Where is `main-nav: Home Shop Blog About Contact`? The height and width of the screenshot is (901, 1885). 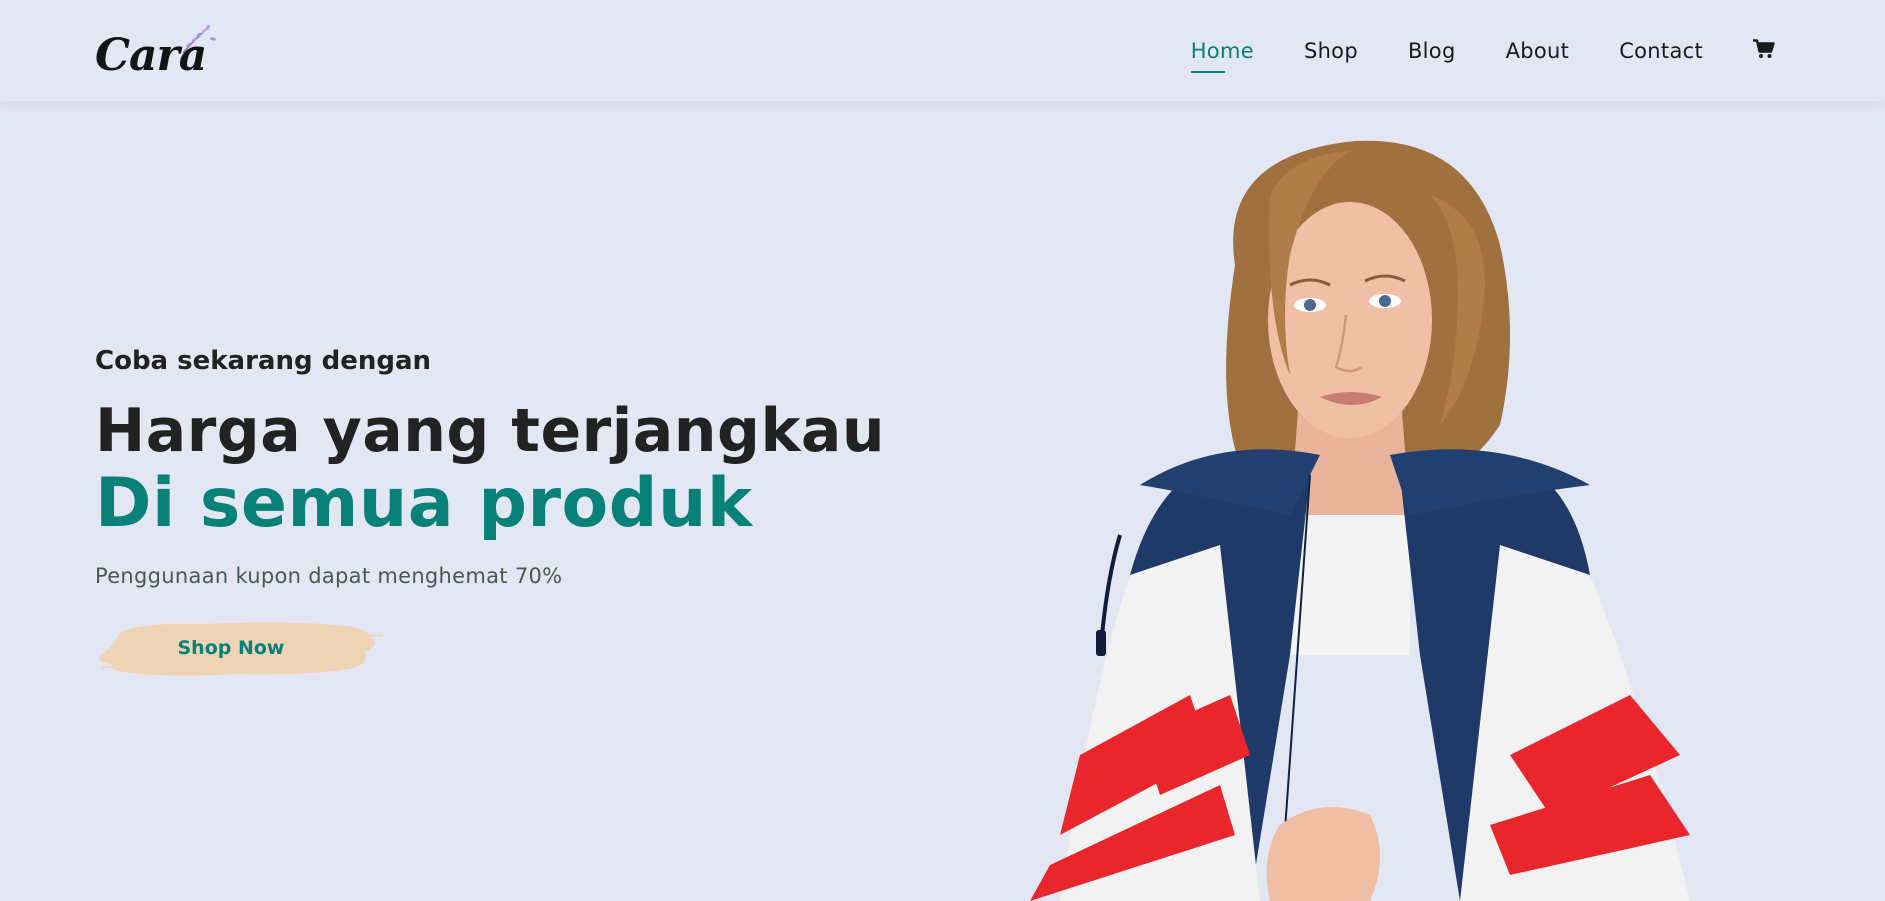 main-nav: Home Shop Blog About Contact is located at coordinates (1490, 51).